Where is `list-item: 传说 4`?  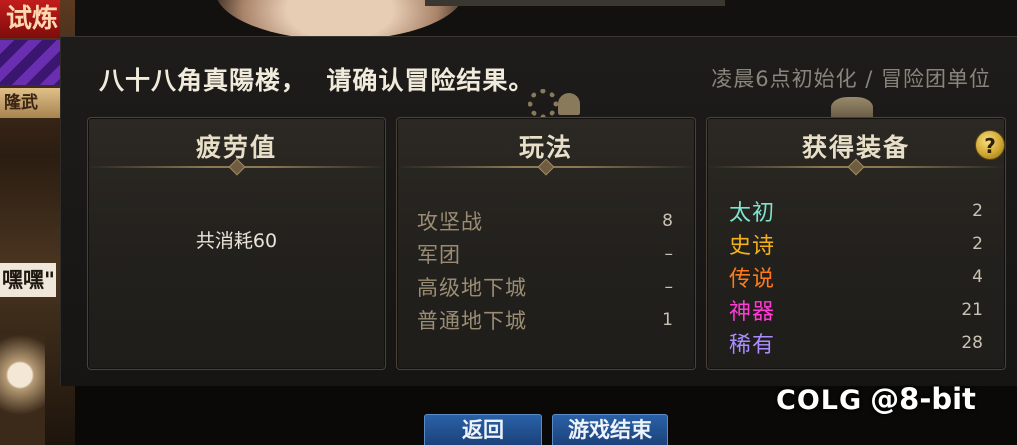
list-item: 传说 4 is located at coordinates (856, 276).